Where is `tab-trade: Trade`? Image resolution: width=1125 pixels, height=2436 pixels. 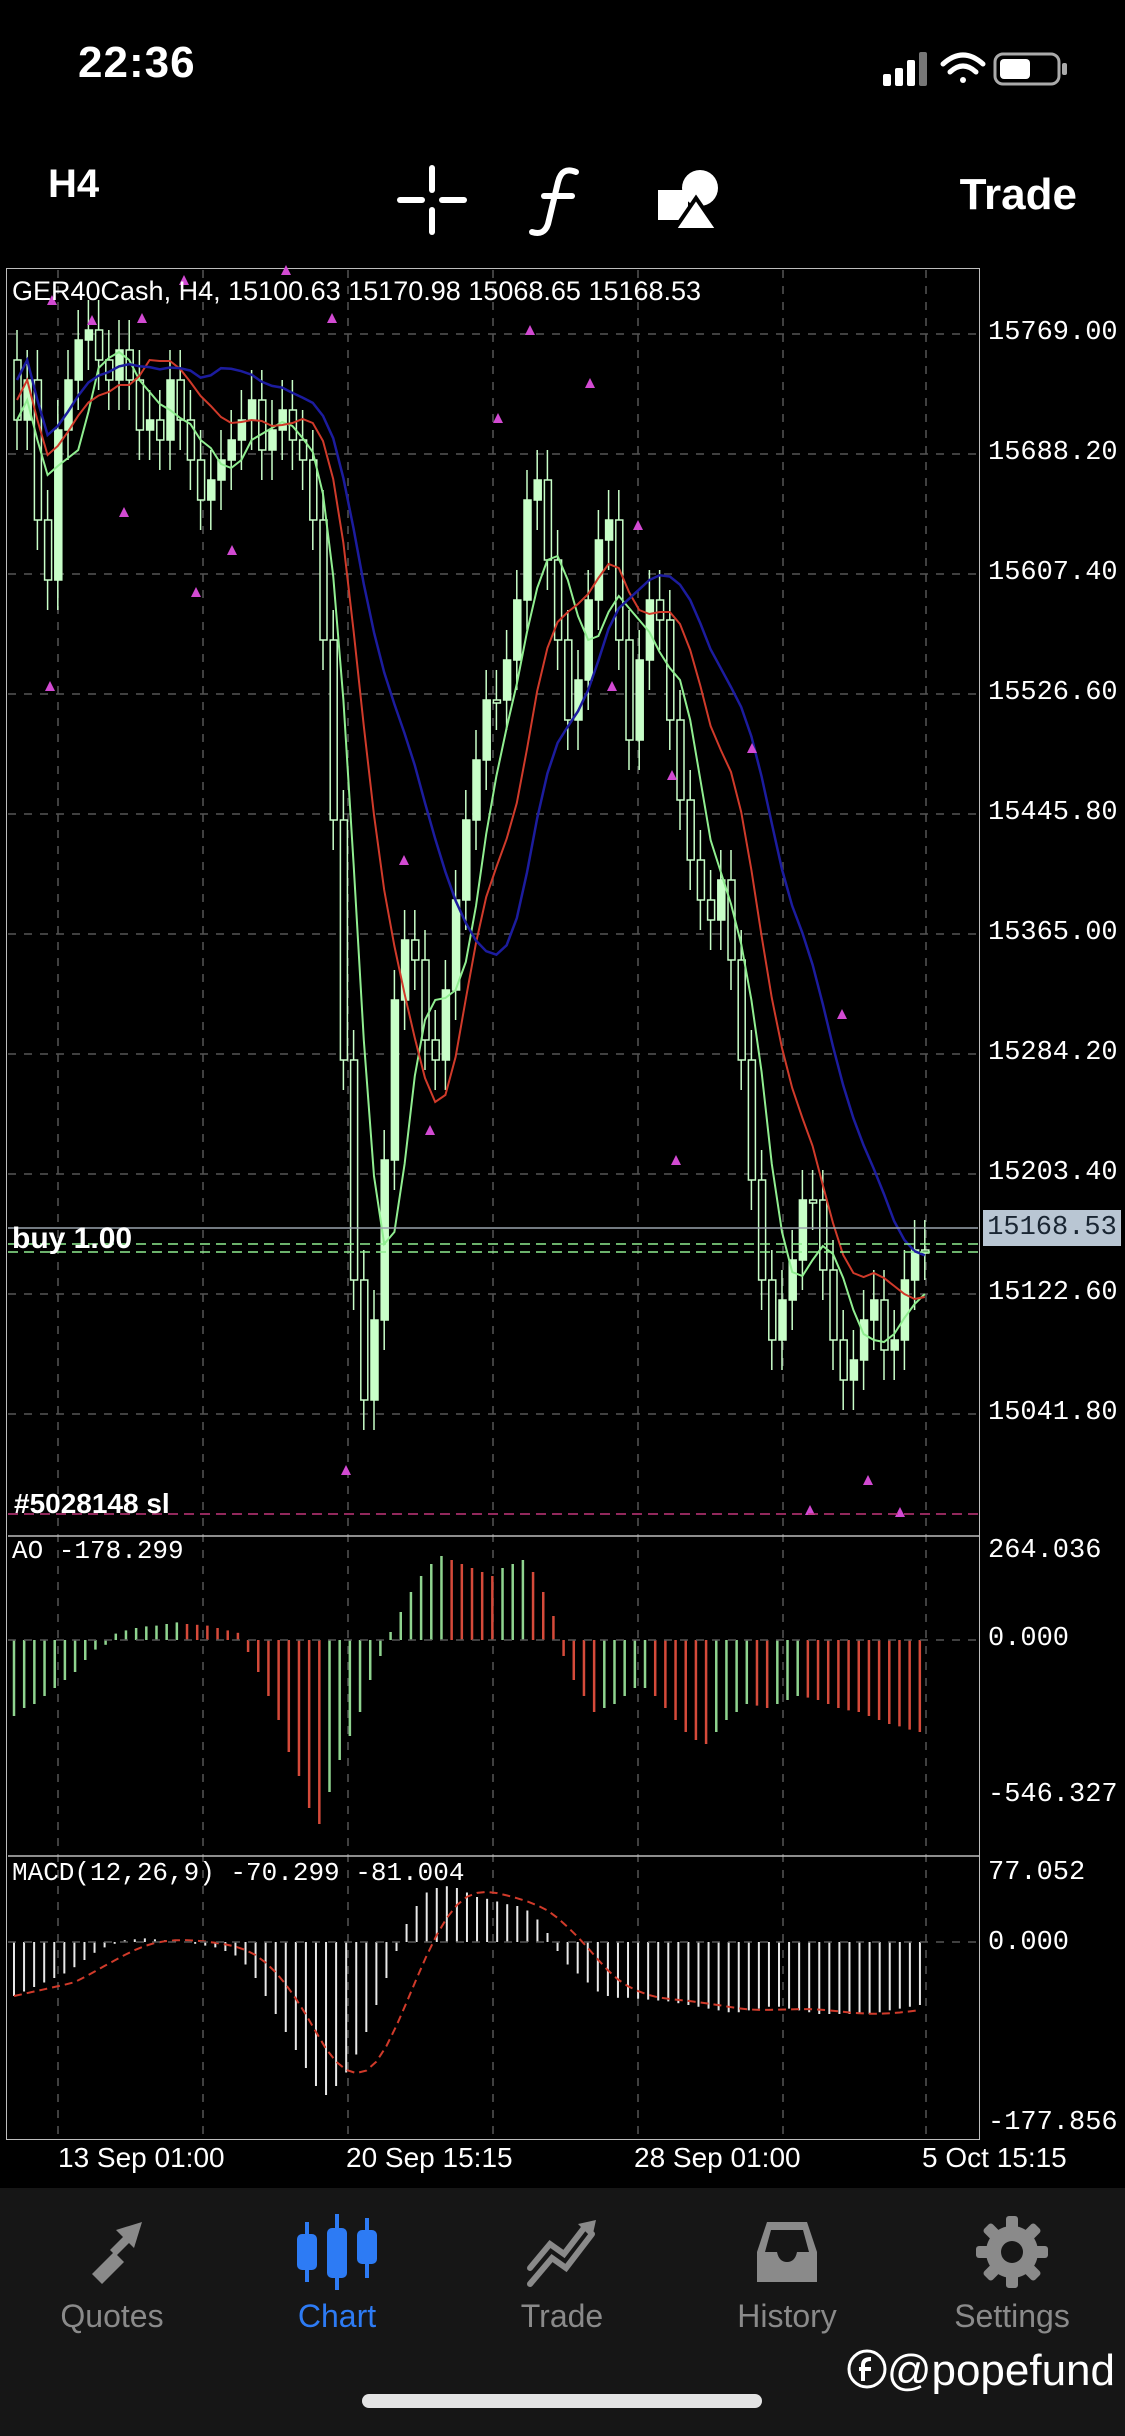 tab-trade: Trade is located at coordinates (562, 2273).